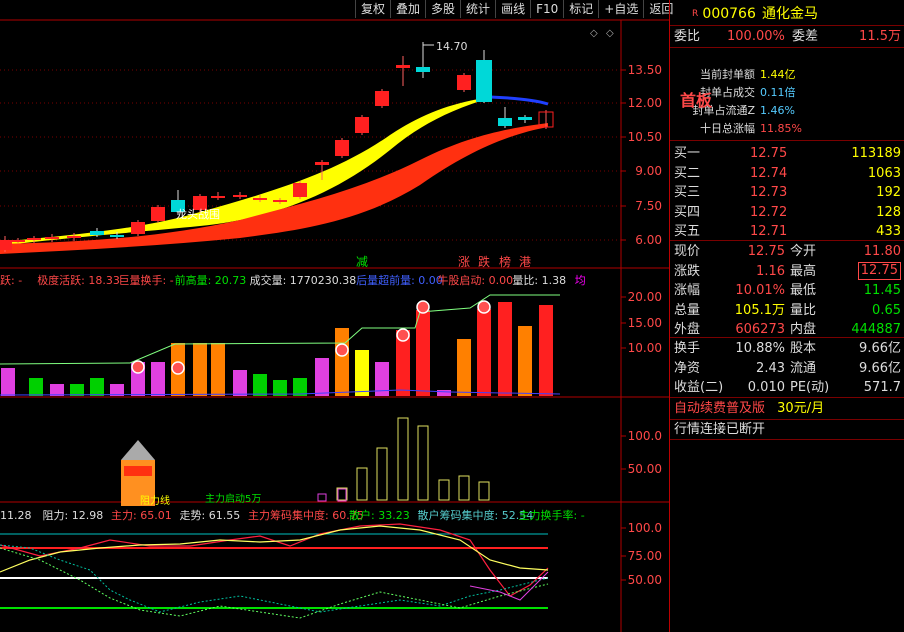 The image size is (904, 632). What do you see at coordinates (519, 100) in the screenshot?
I see `ma-blue-line` at bounding box center [519, 100].